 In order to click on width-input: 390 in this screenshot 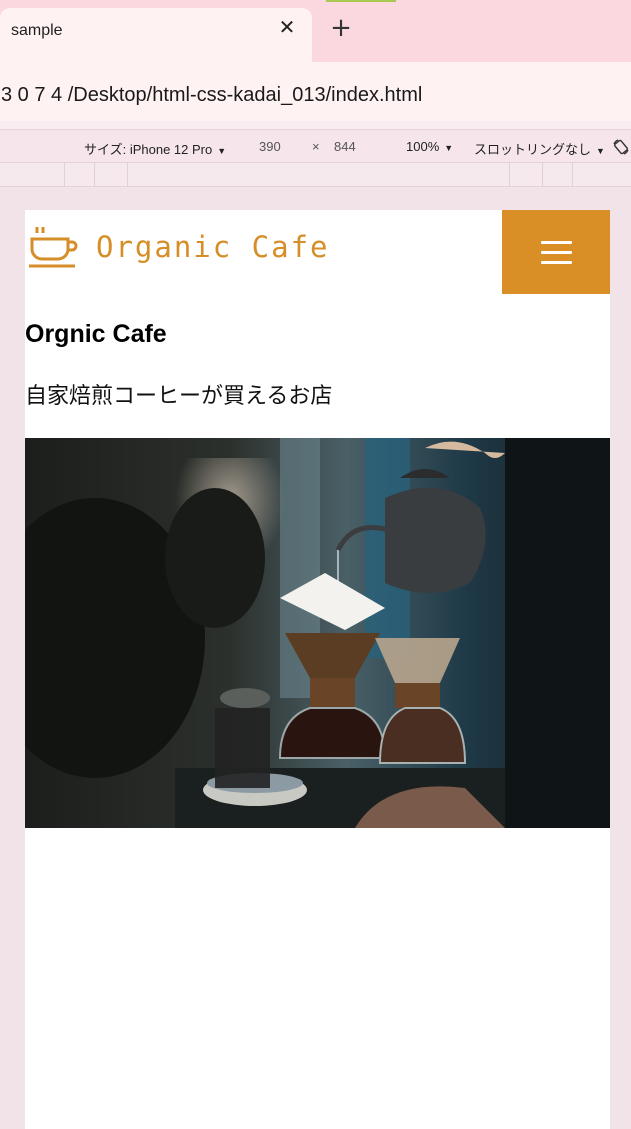, I will do `click(270, 146)`.